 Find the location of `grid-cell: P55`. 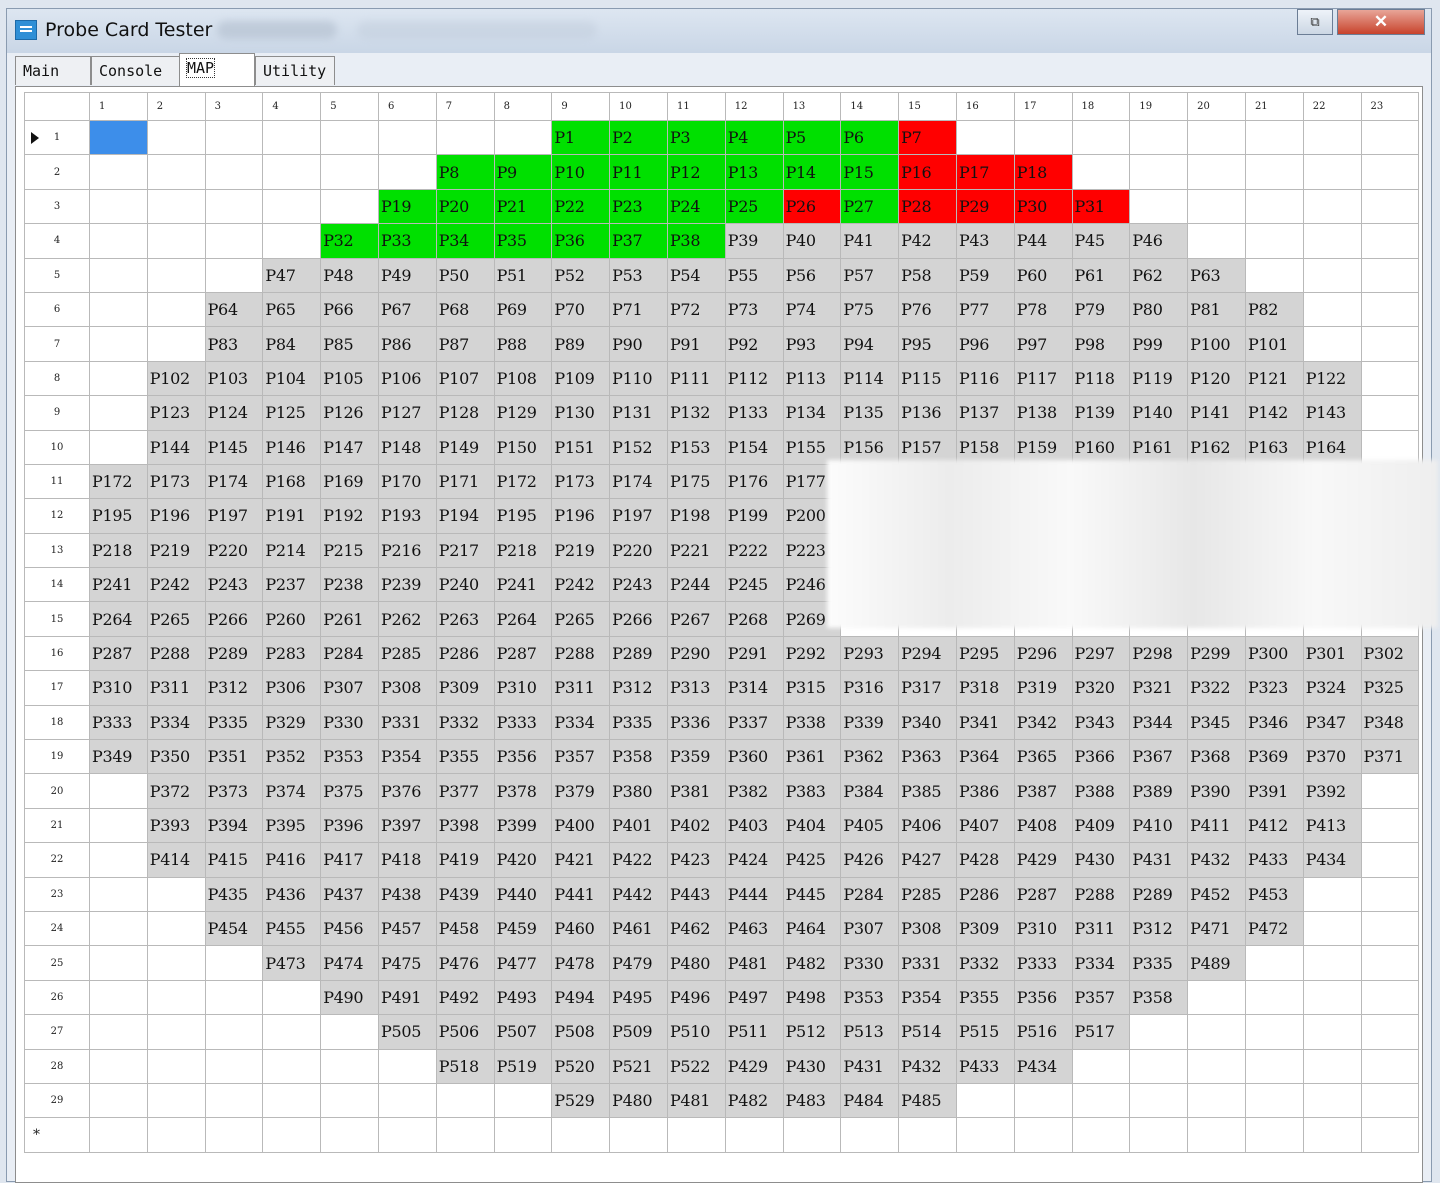

grid-cell: P55 is located at coordinates (754, 275).